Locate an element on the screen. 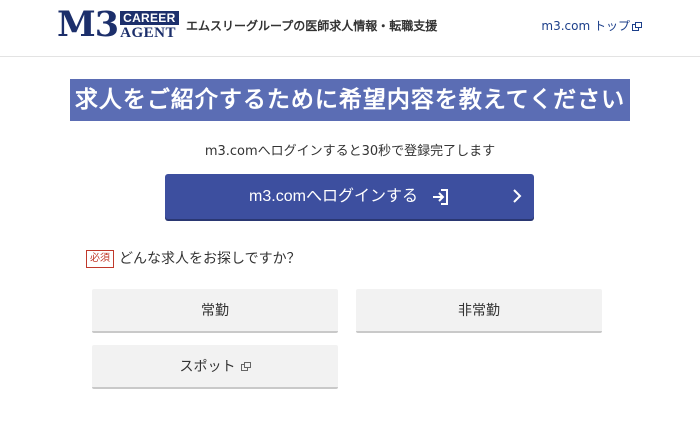 The width and height of the screenshot is (700, 421). choice-fulltime-button: 常勤 is located at coordinates (215, 311).